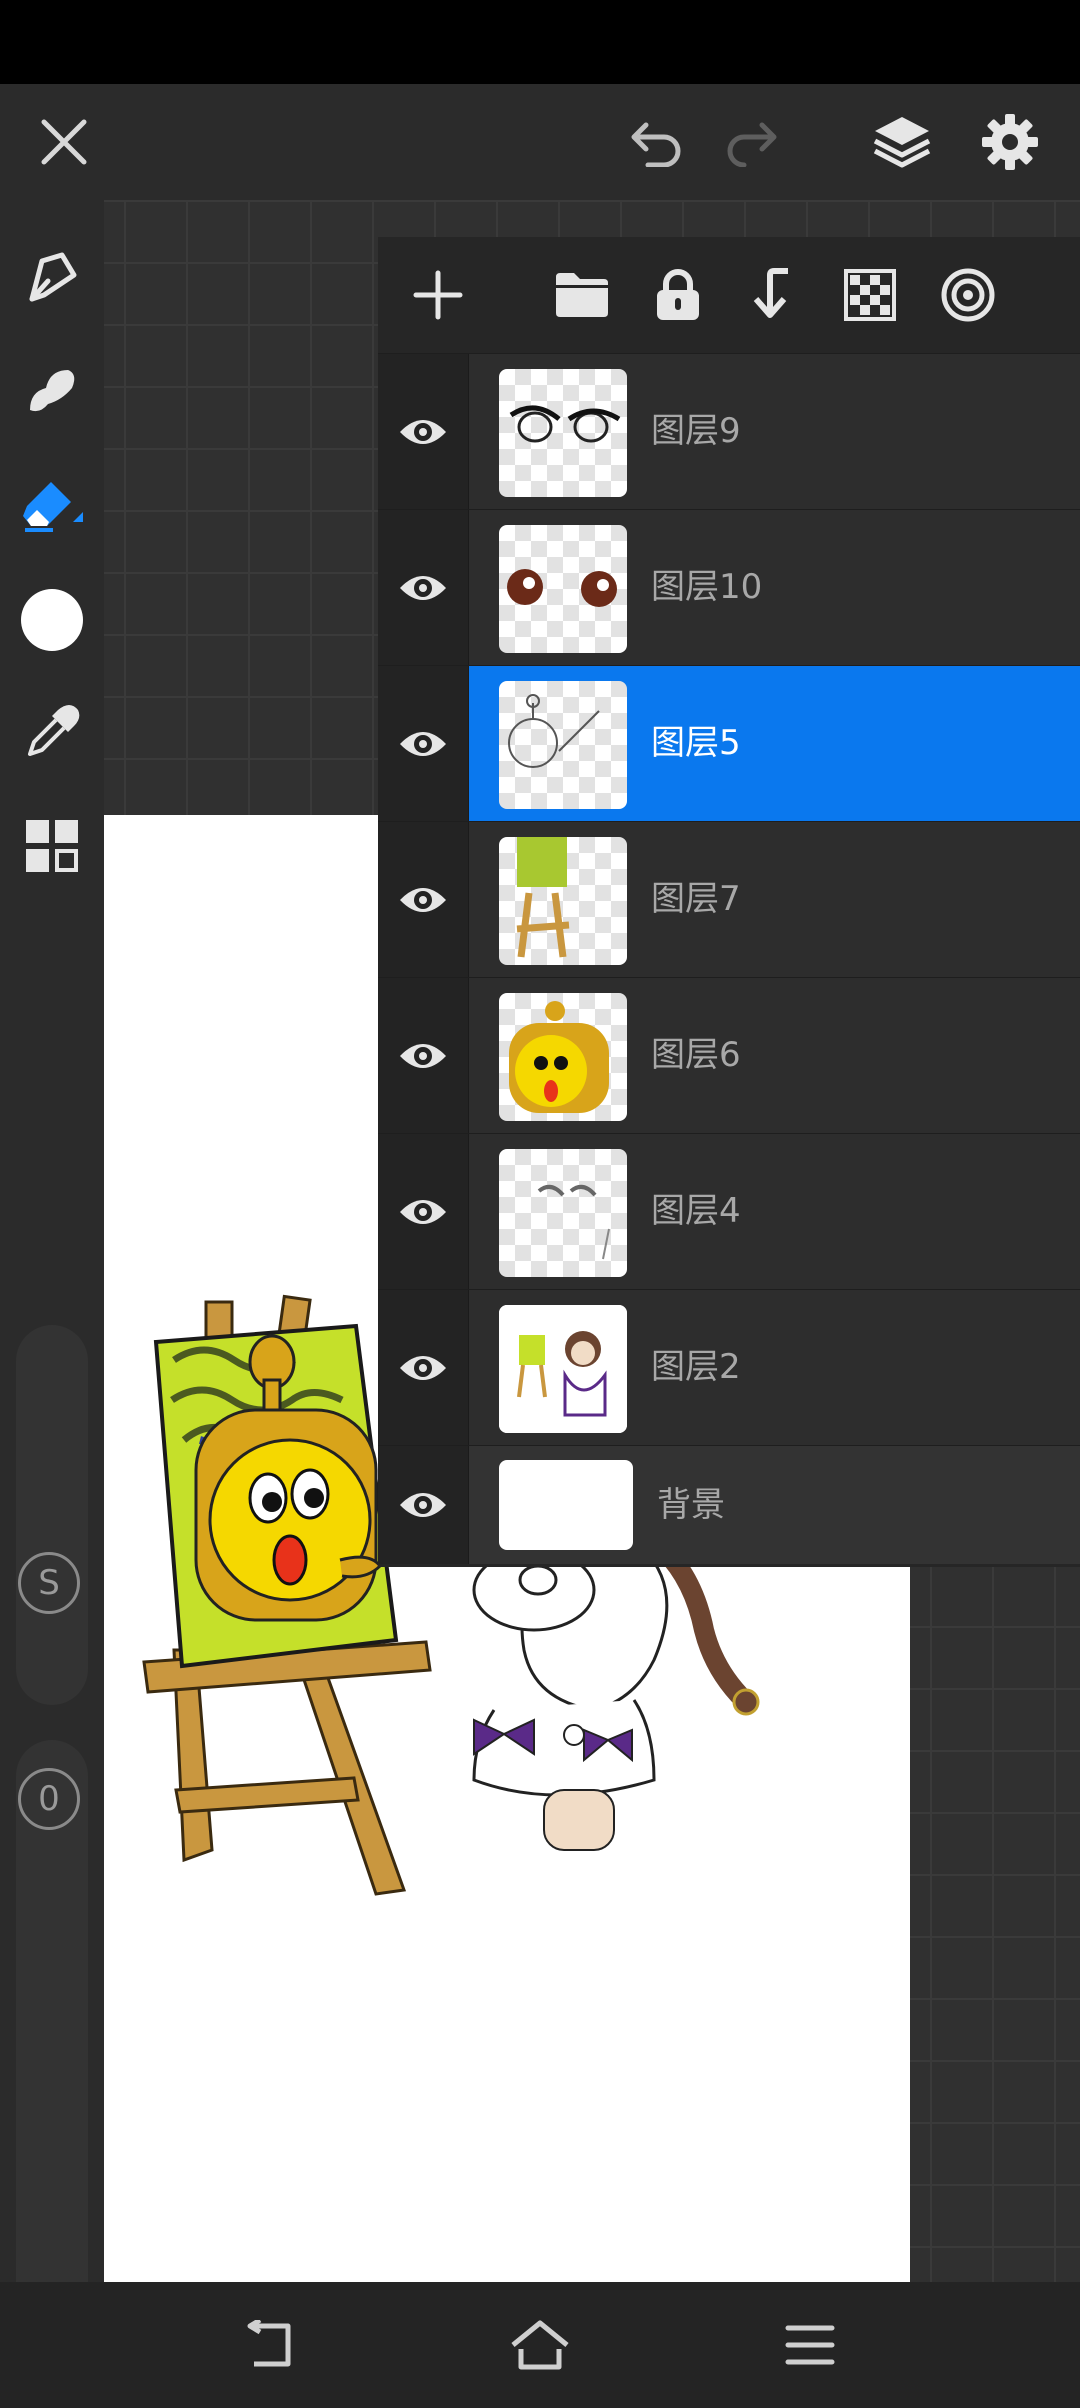 Image resolution: width=1080 pixels, height=2408 pixels. Describe the element at coordinates (696, 1211) in the screenshot. I see `layer-name: 图层4` at that location.